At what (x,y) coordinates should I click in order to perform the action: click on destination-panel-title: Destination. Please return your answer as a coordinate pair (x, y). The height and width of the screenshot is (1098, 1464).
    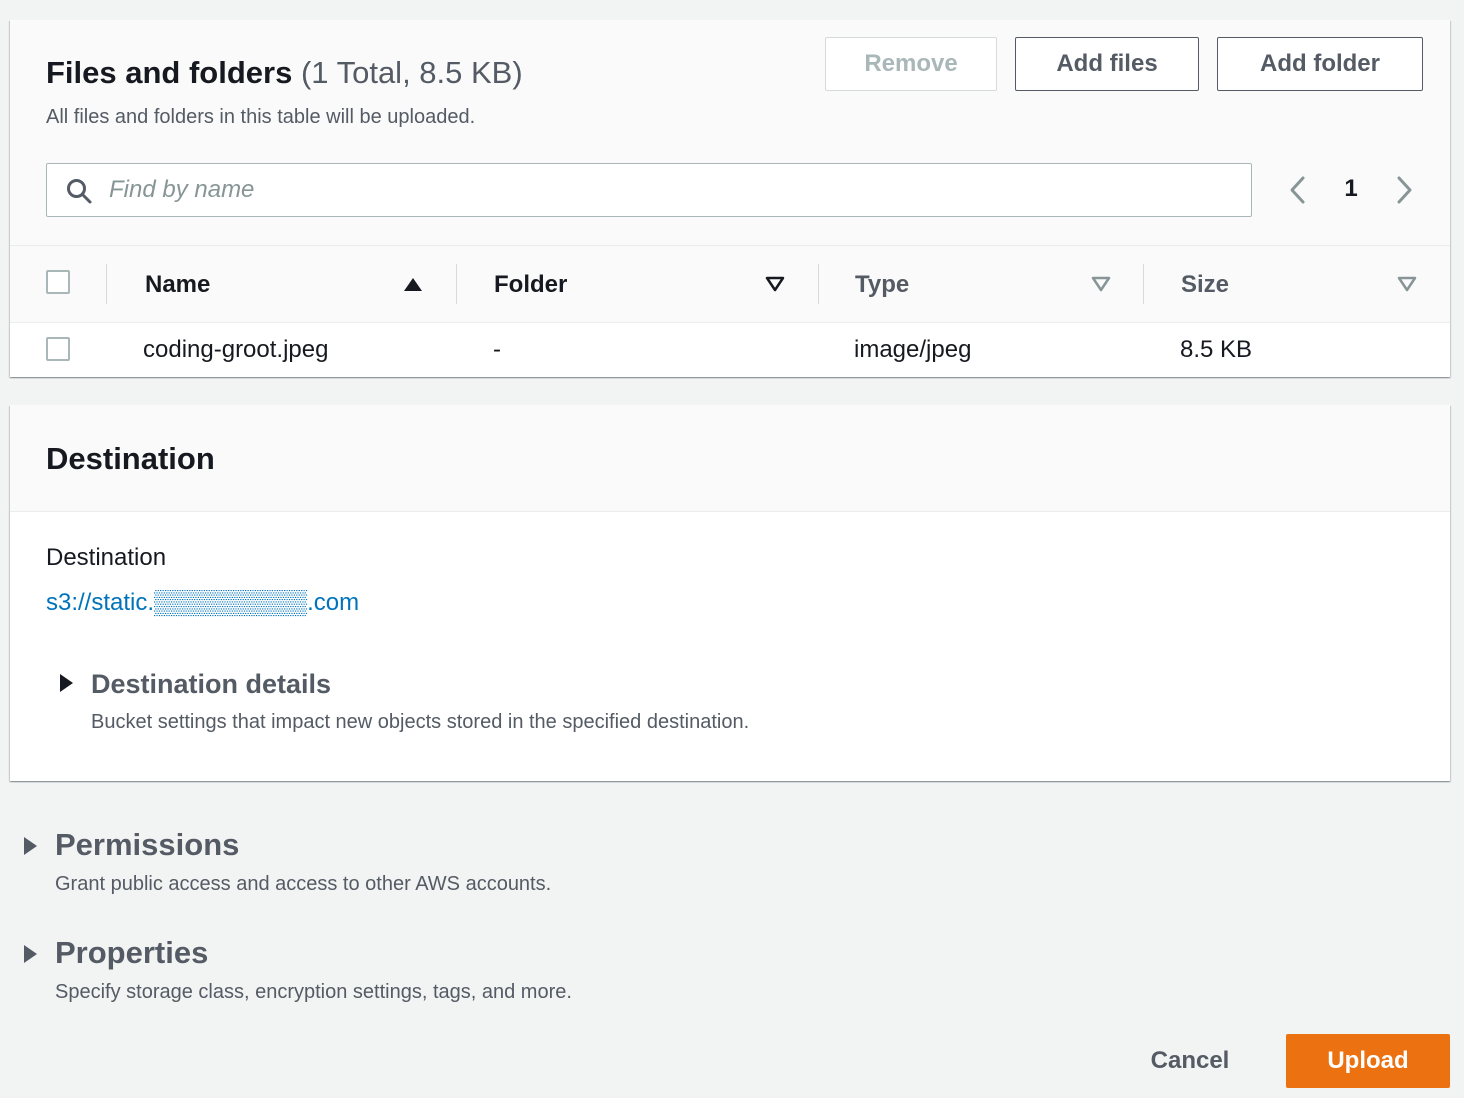
    Looking at the image, I should click on (130, 458).